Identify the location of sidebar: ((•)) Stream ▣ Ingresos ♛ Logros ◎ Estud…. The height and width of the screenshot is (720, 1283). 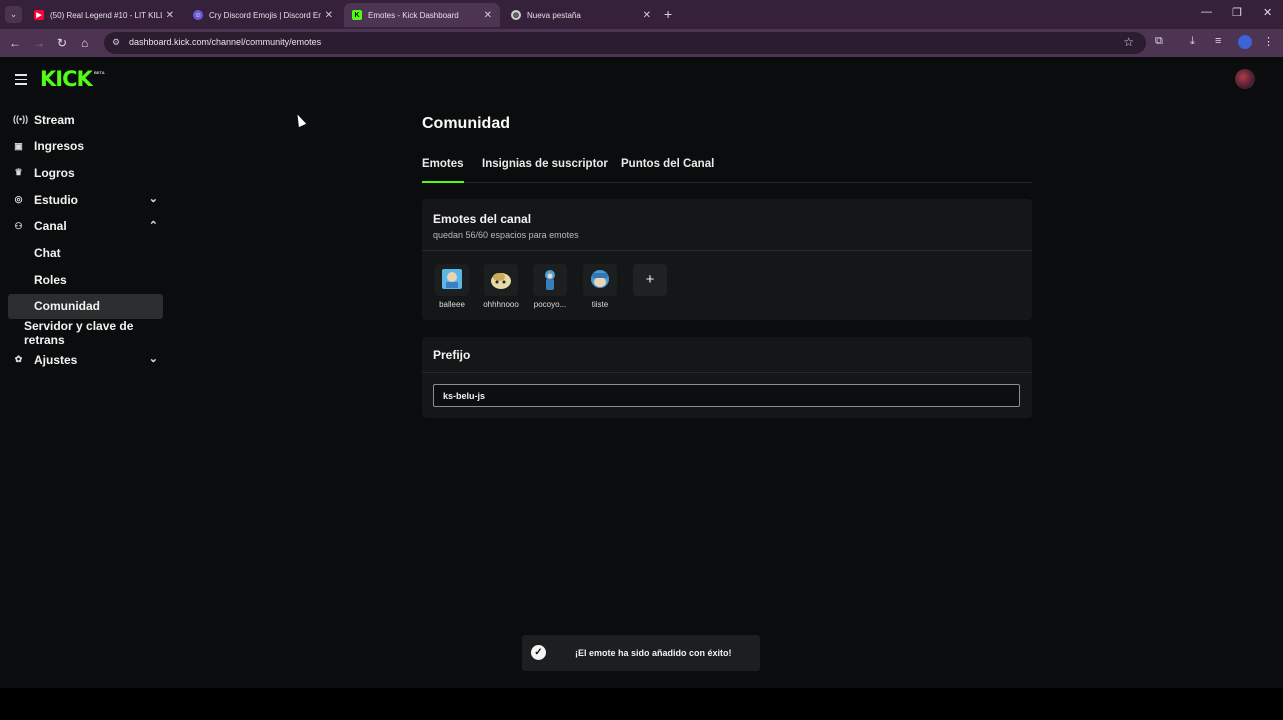
(85, 240).